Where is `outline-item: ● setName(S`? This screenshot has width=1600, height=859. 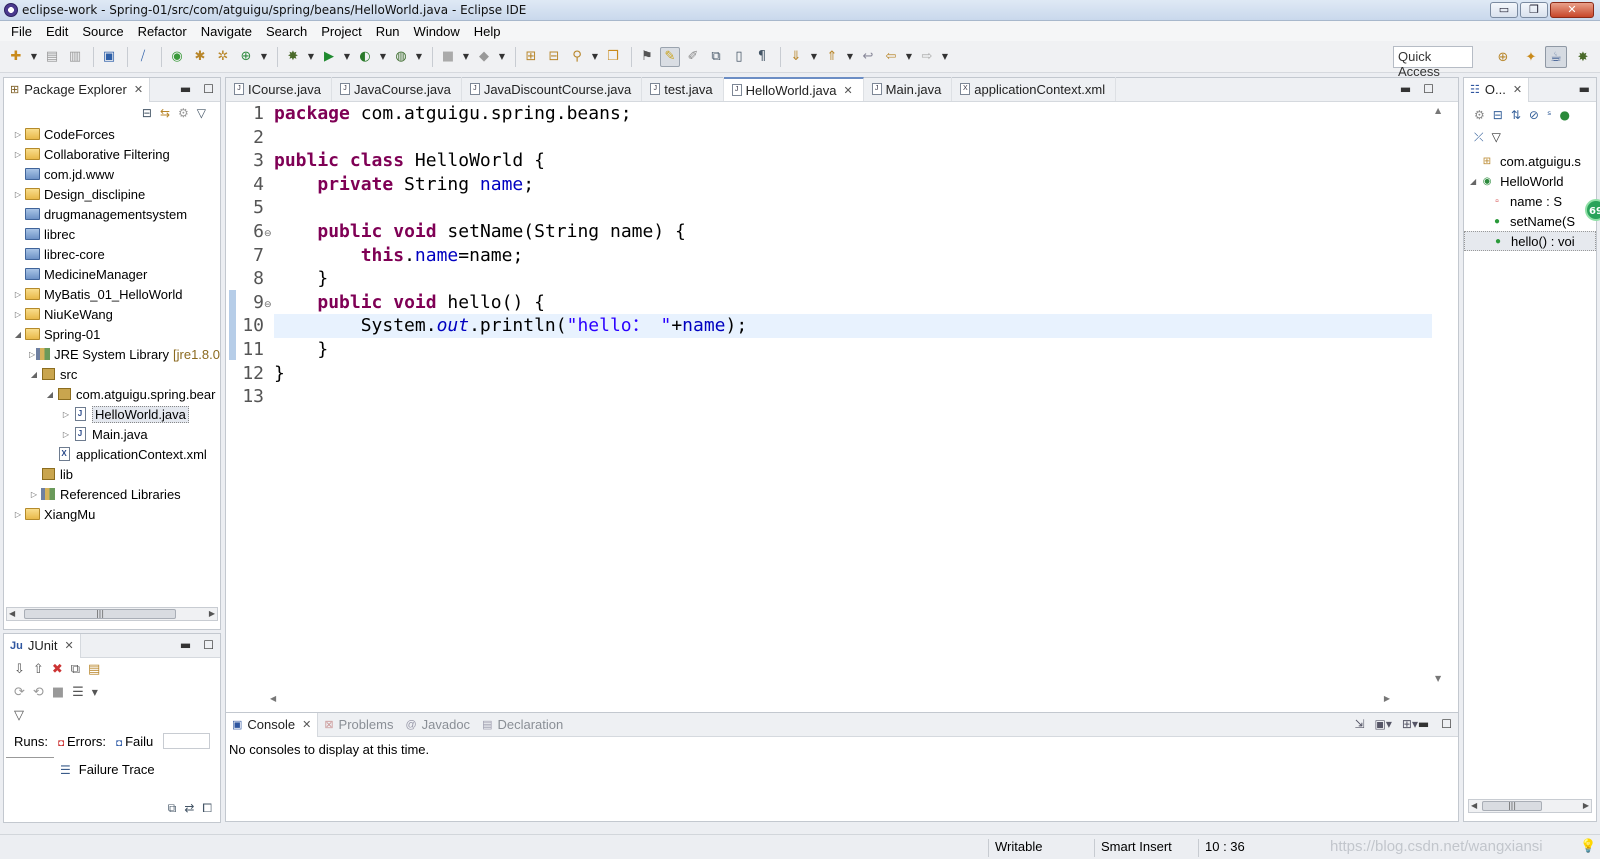 outline-item: ● setName(S is located at coordinates (1530, 221).